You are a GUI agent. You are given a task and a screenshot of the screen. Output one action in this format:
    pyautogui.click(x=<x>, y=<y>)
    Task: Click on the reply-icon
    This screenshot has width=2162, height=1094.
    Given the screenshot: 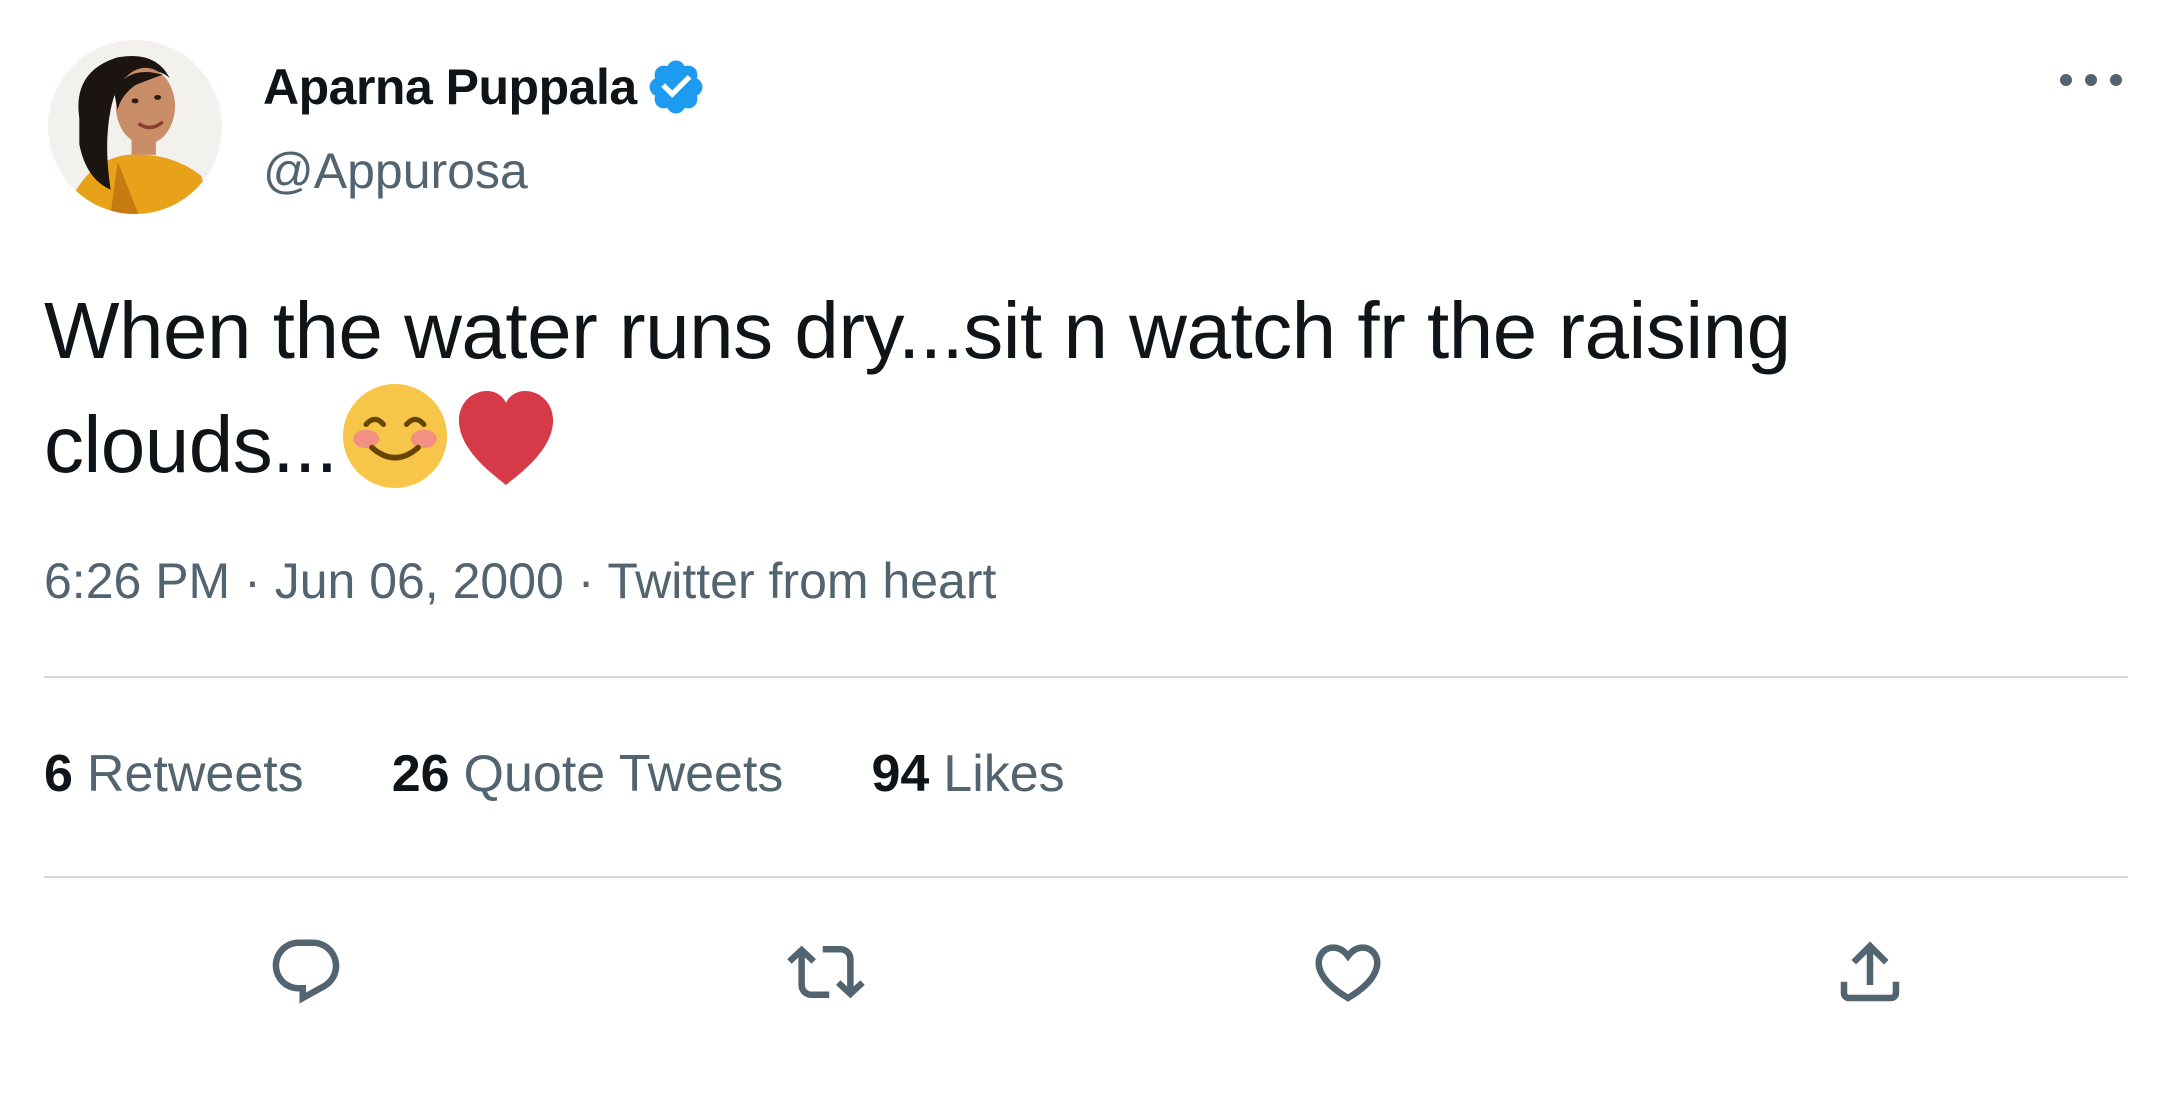 What is the action you would take?
    pyautogui.click(x=306, y=971)
    